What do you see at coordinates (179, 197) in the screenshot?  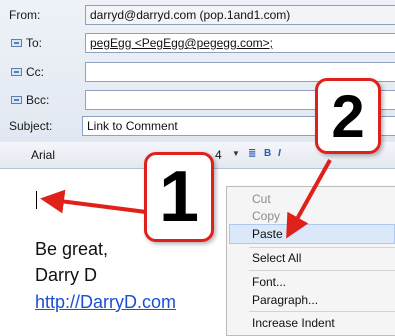 I see `callout-1: 1` at bounding box center [179, 197].